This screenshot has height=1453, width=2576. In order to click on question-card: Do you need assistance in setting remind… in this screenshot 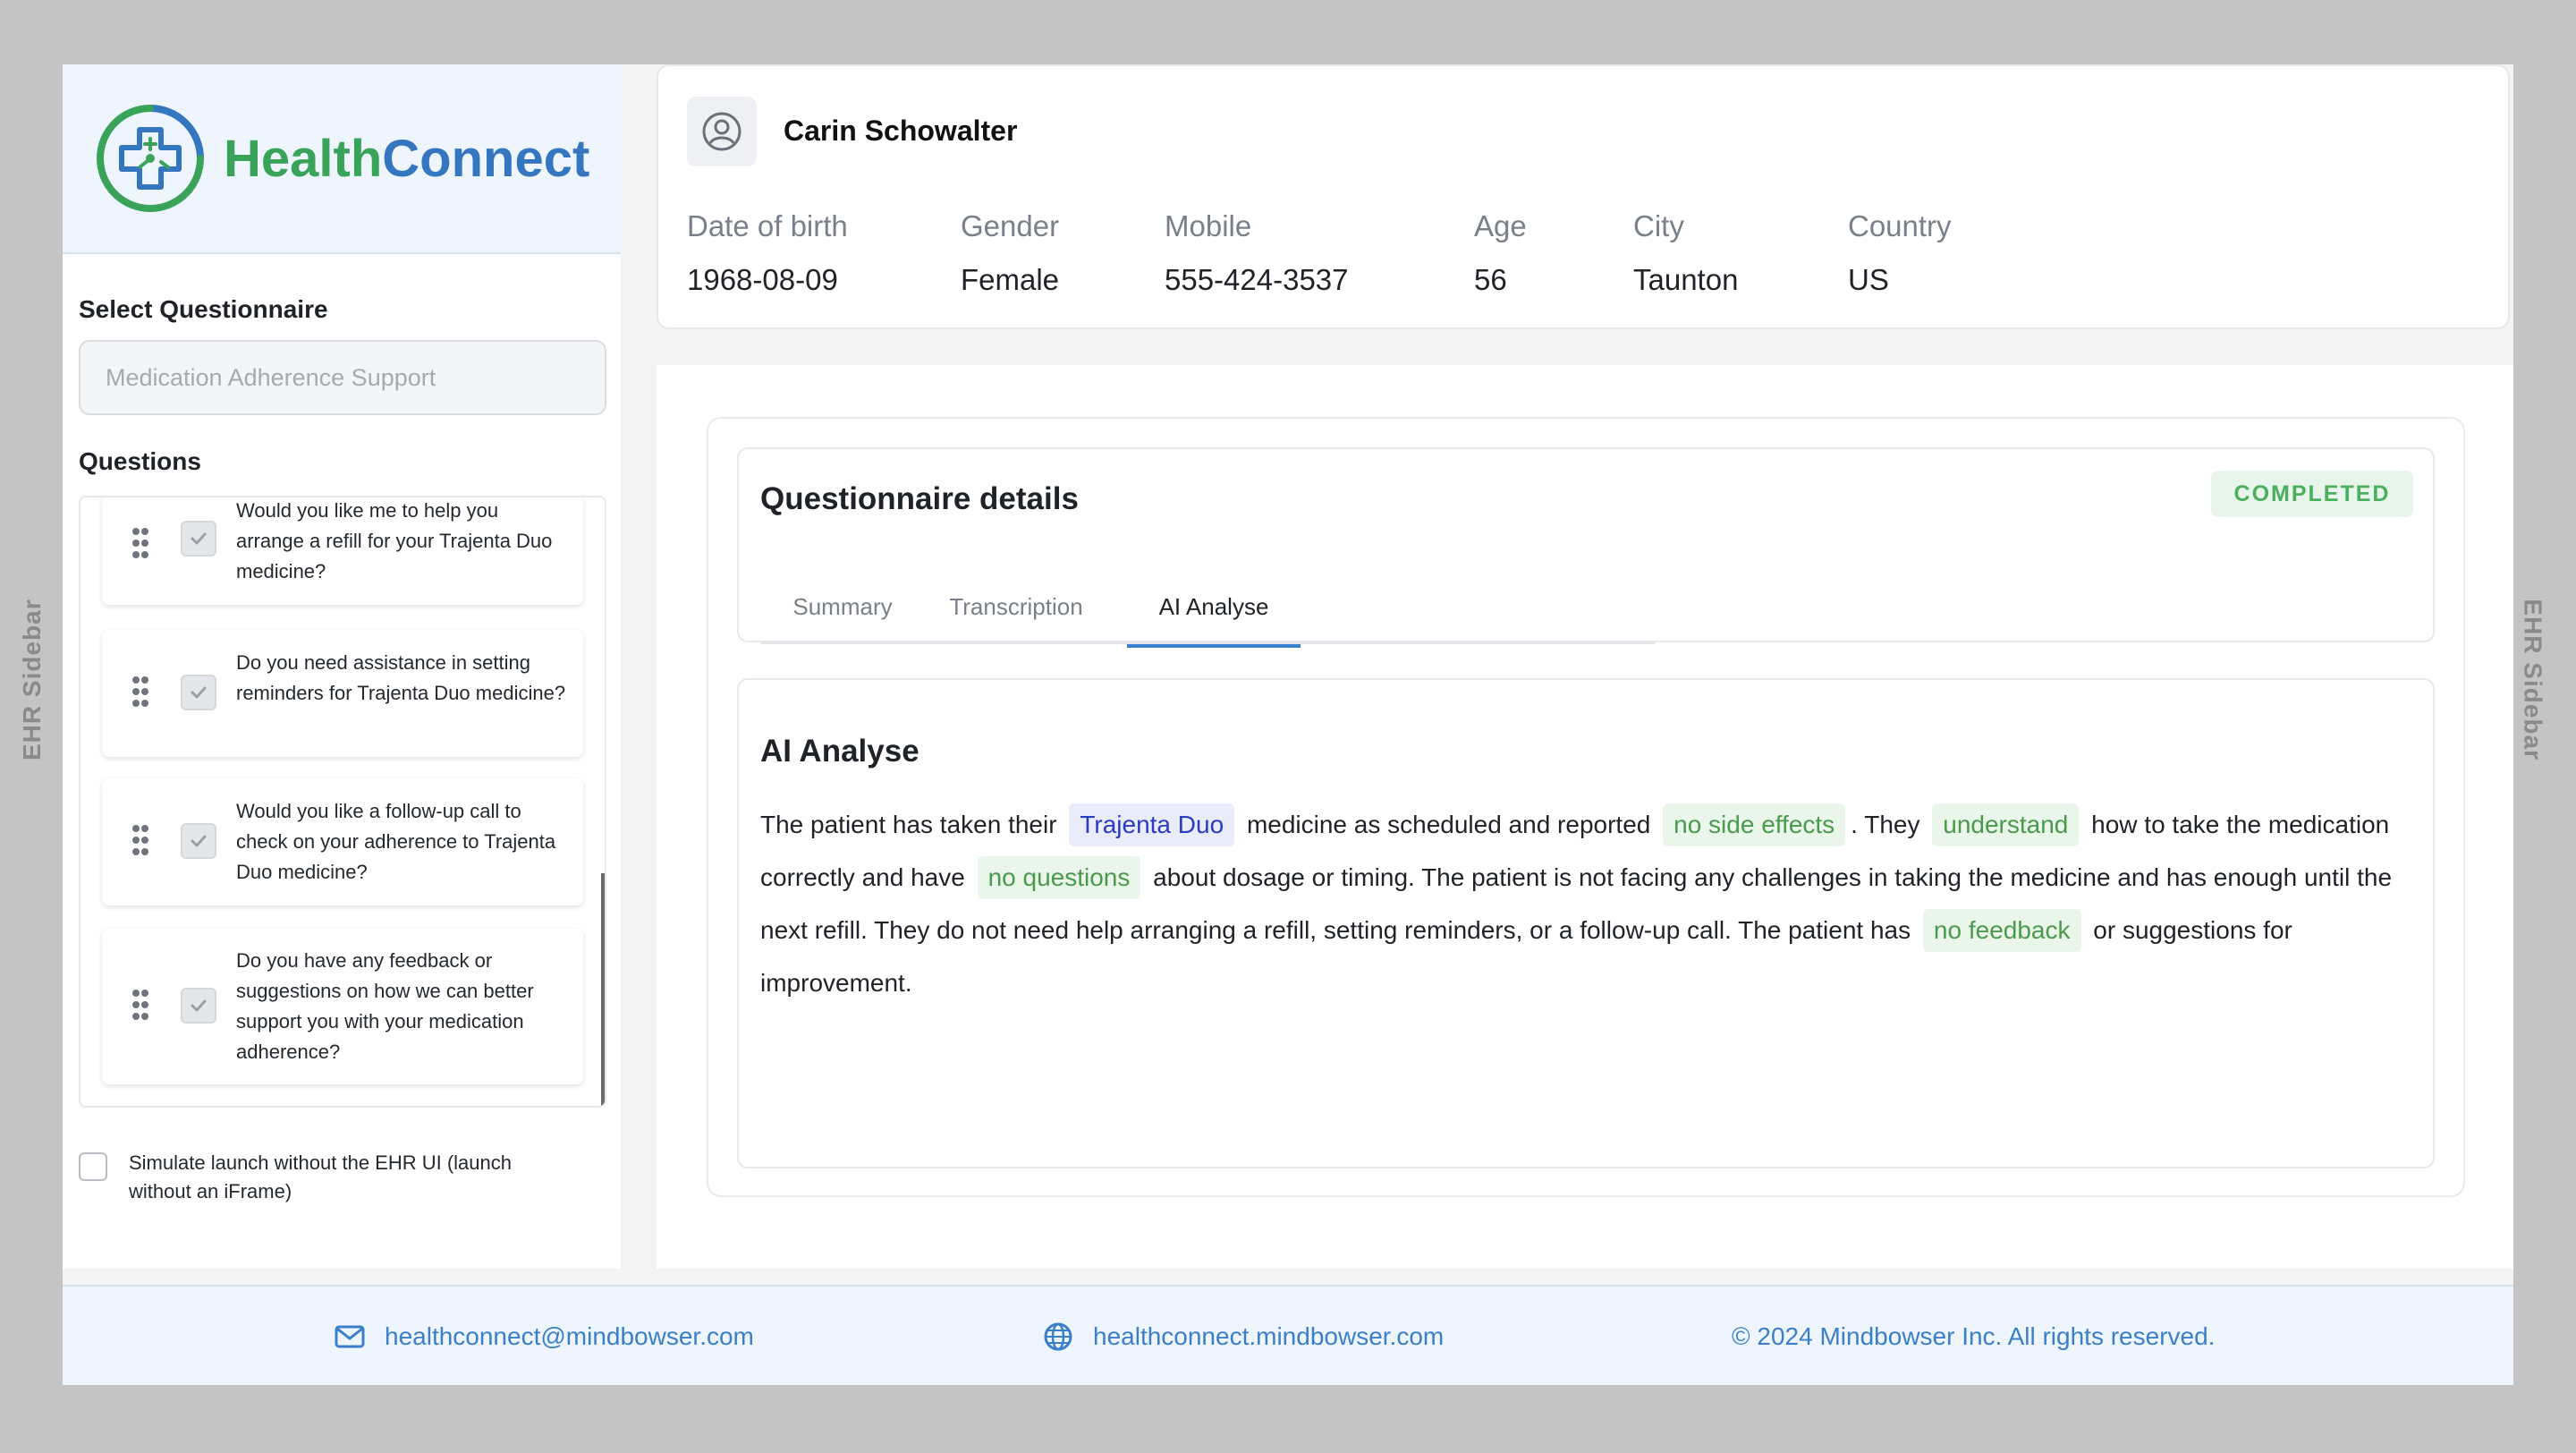, I will do `click(342, 693)`.